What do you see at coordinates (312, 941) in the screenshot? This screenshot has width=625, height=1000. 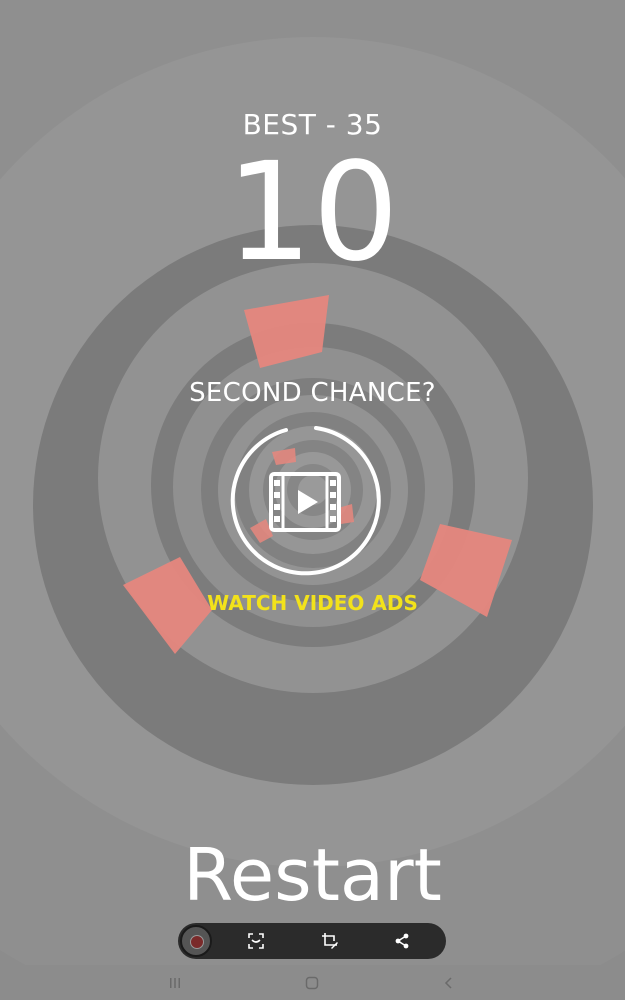 I see `screenshot-toolbar` at bounding box center [312, 941].